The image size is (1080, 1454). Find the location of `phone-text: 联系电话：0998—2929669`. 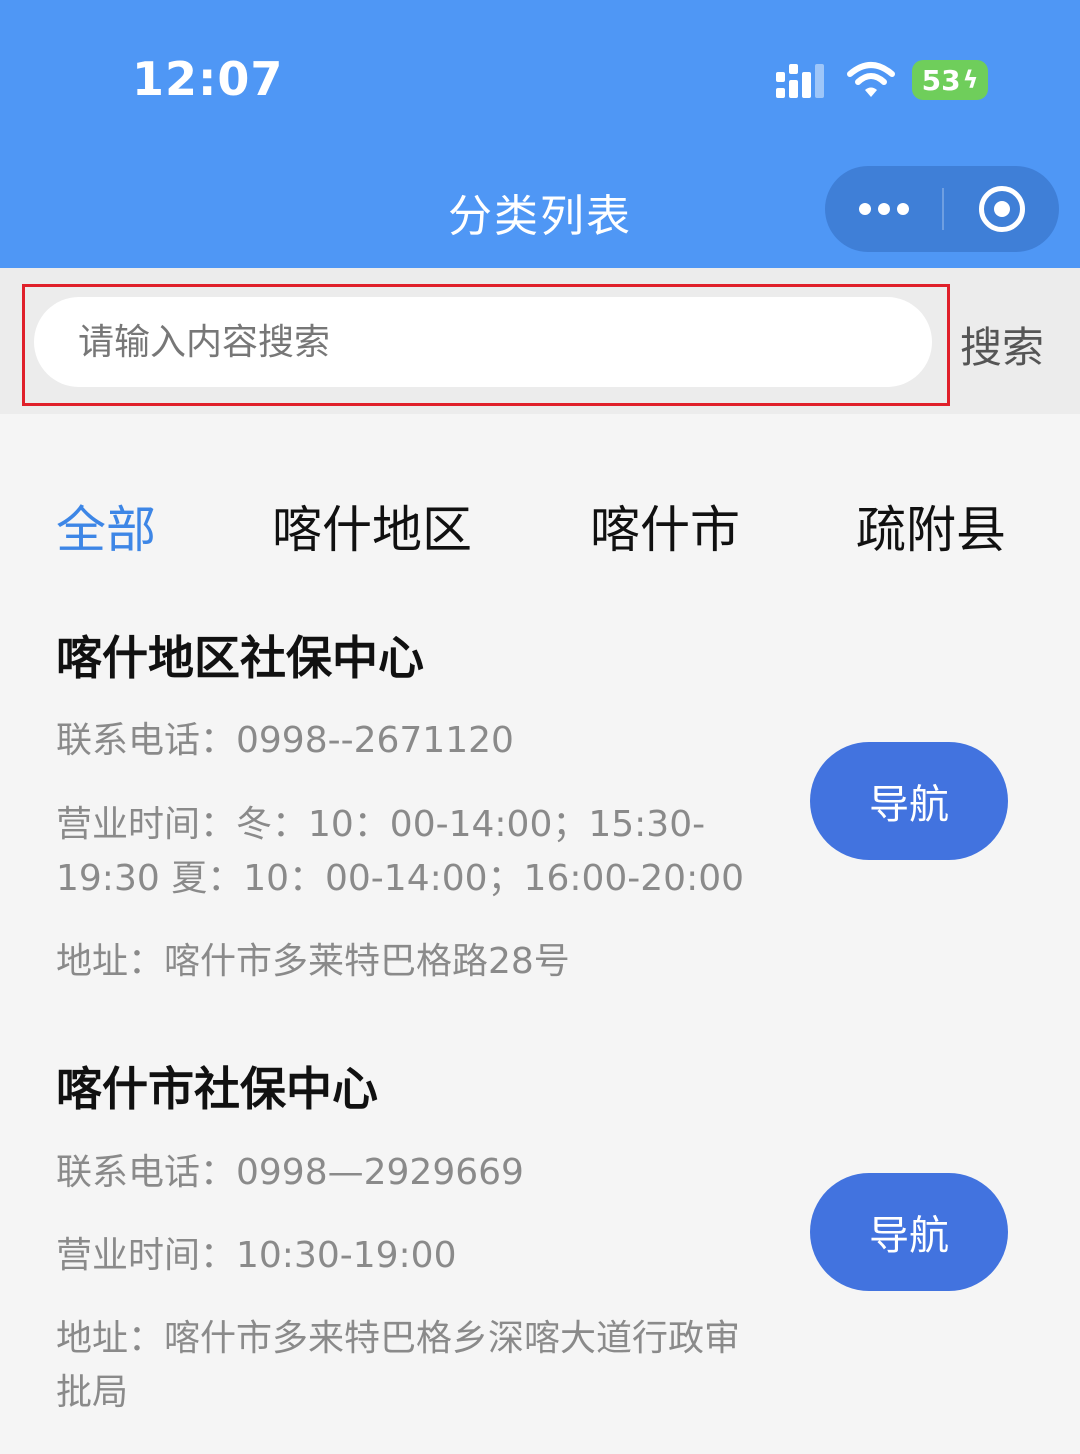

phone-text: 联系电话：0998—2929669 is located at coordinates (290, 1172).